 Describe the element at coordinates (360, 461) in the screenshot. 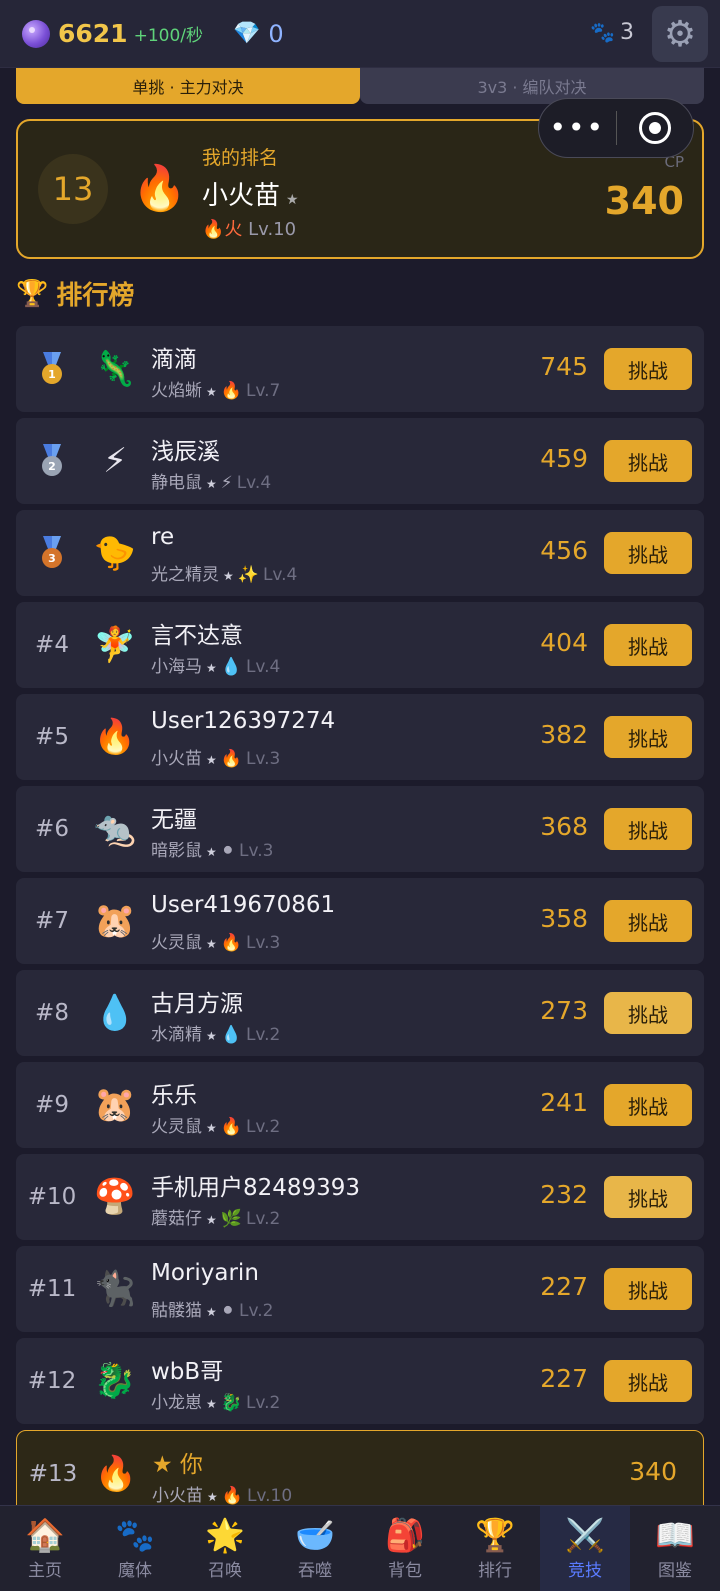

I see `leaderboard-row: 2 ⚡ 浅辰溪 静电鼠 ★ ⚡ Lv.4 459 挑战` at that location.